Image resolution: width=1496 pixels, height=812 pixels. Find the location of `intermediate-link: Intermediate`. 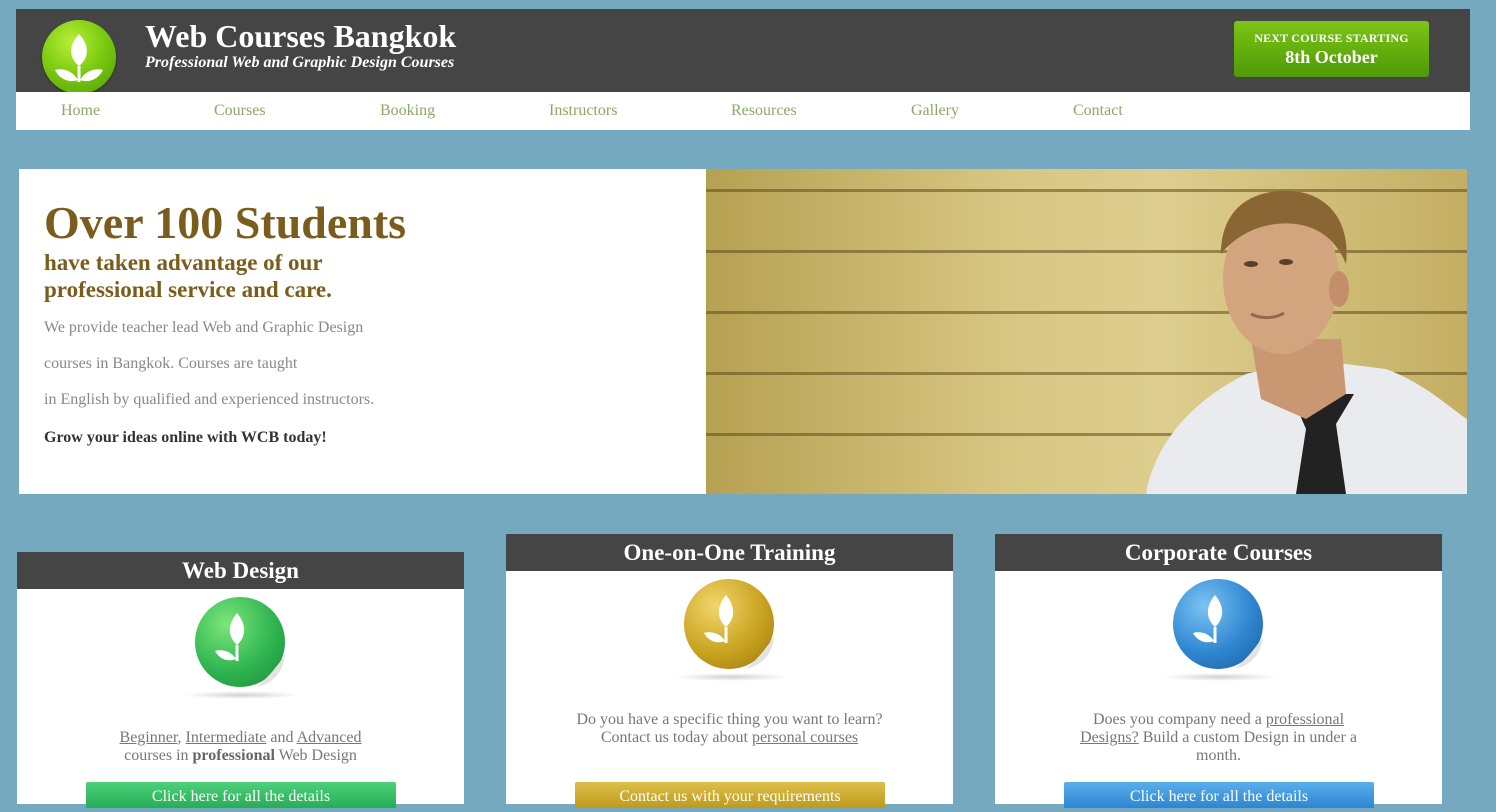

intermediate-link: Intermediate is located at coordinates (226, 737).